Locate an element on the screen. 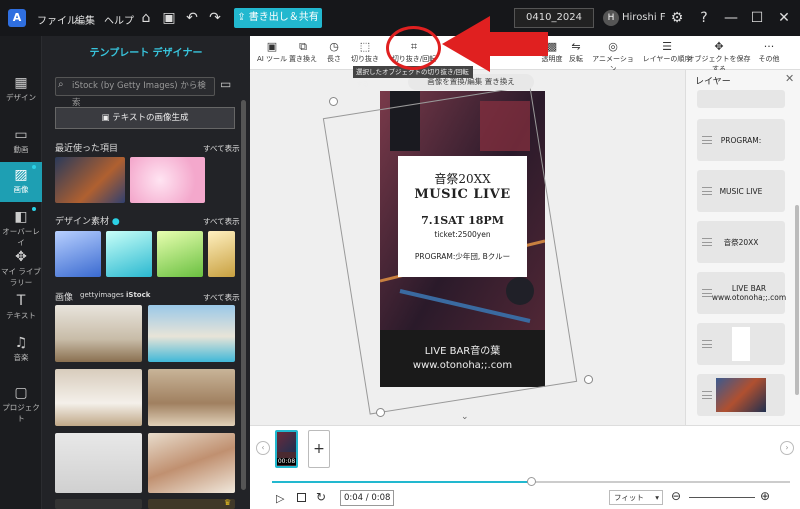 The image size is (800, 509). image-thumb-dining is located at coordinates (98, 333).